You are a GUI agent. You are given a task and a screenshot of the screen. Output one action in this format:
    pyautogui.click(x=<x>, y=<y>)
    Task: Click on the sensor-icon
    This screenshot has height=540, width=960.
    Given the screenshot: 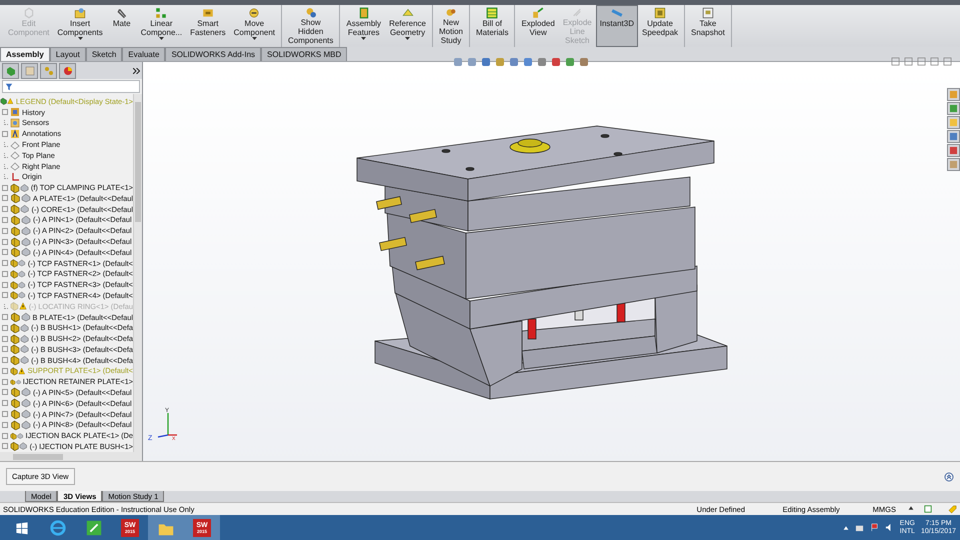 What is the action you would take?
    pyautogui.click(x=15, y=123)
    